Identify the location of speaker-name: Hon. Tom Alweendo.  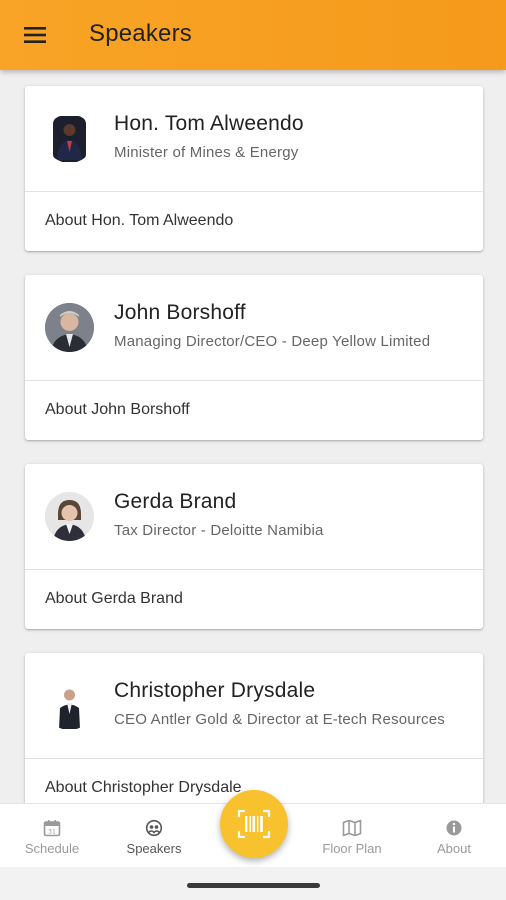
(209, 123).